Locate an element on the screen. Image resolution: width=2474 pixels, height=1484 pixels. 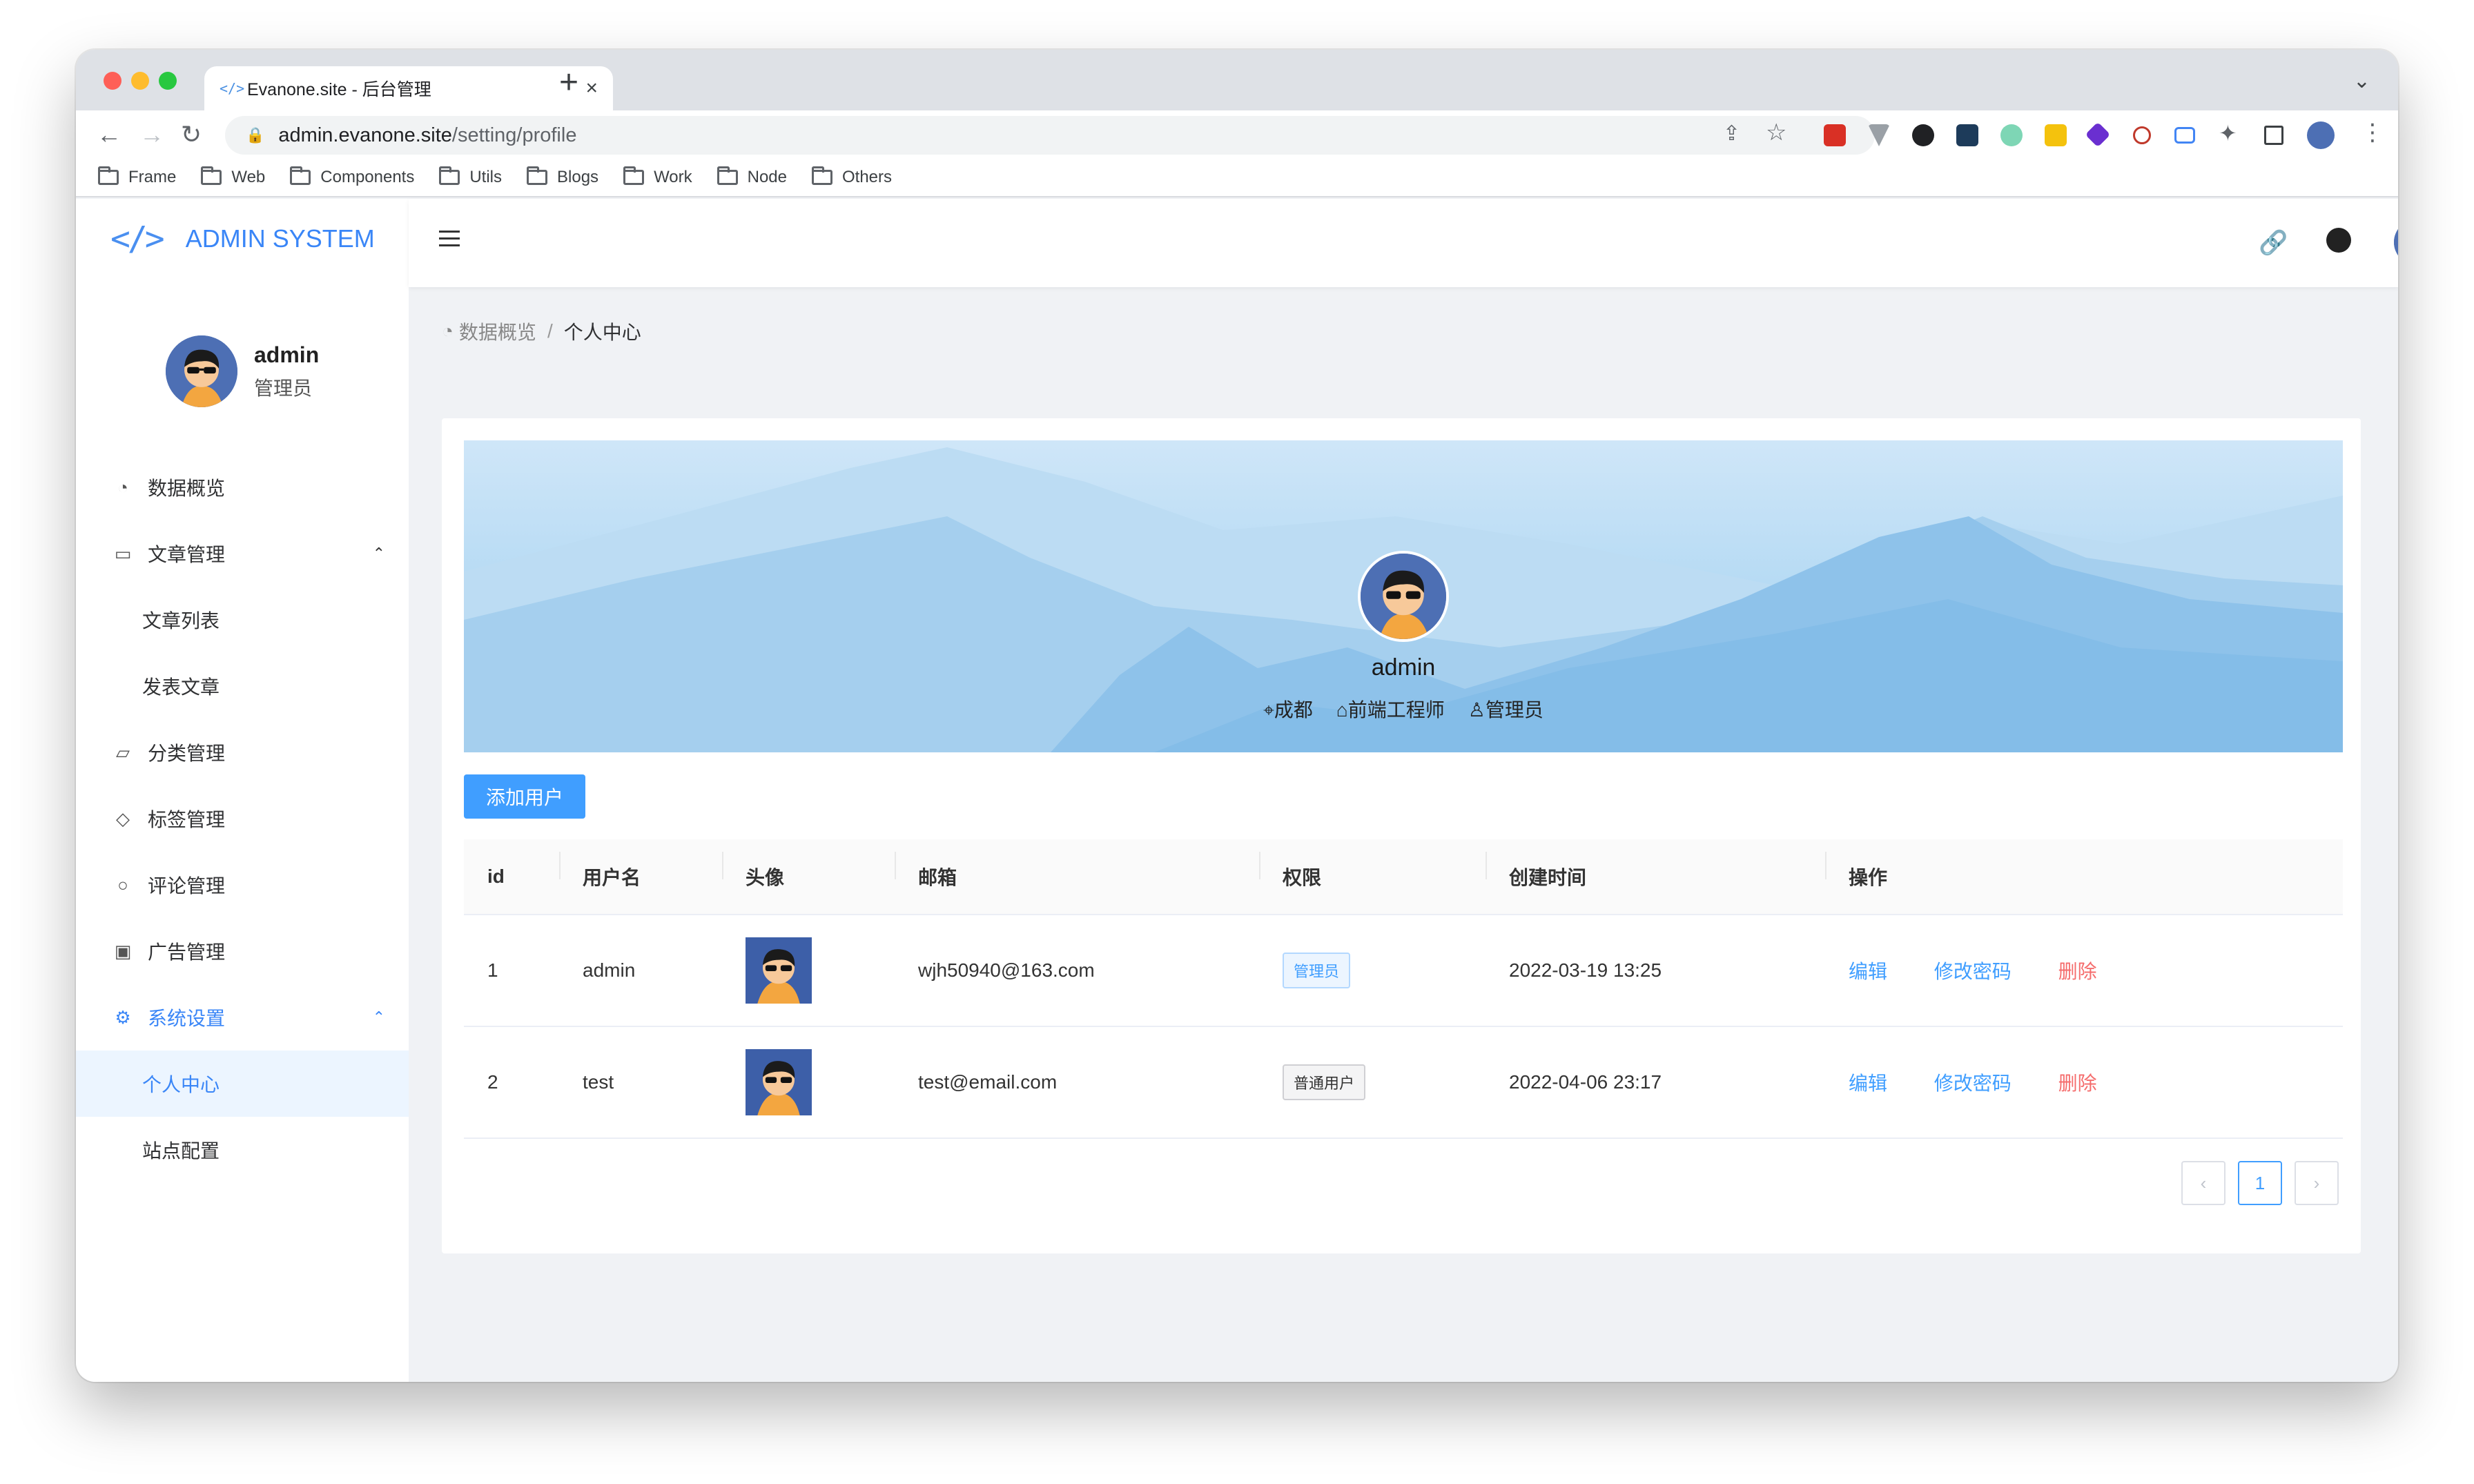
extension-fe-icon is located at coordinates (1835, 135).